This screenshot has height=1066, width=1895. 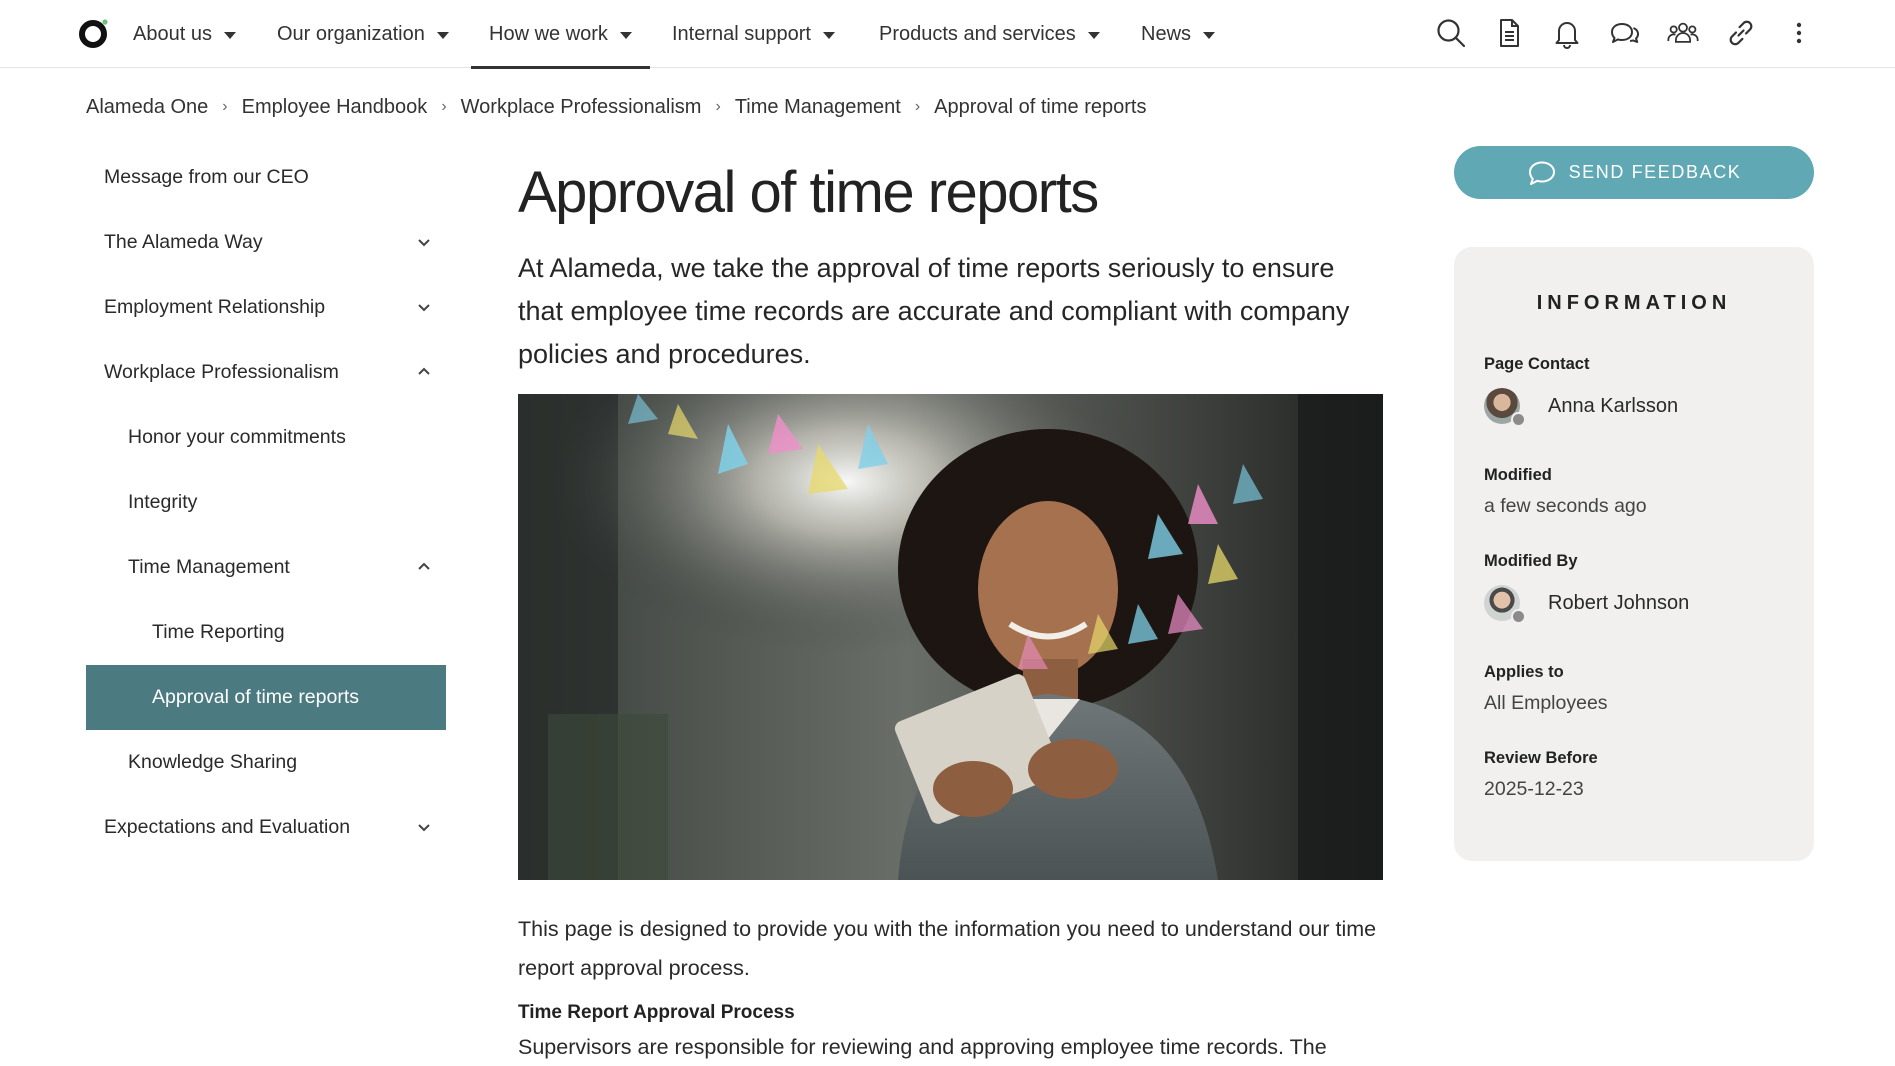 What do you see at coordinates (1541, 758) in the screenshot?
I see `review-before-label: Review Before` at bounding box center [1541, 758].